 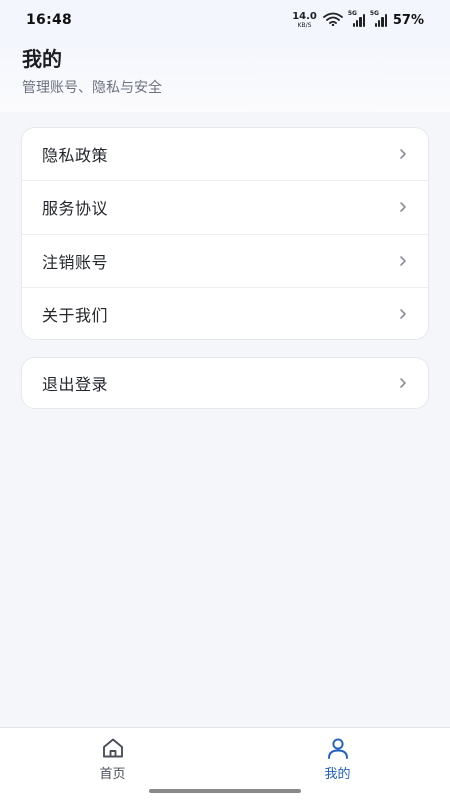 What do you see at coordinates (225, 208) in the screenshot?
I see `menu-item-service-agreement: 服务协议` at bounding box center [225, 208].